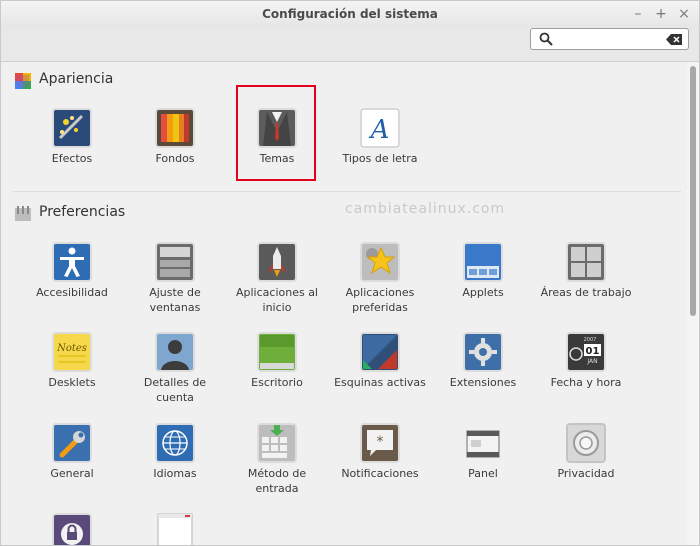  What do you see at coordinates (586, 443) in the screenshot?
I see `privacy-icon` at bounding box center [586, 443].